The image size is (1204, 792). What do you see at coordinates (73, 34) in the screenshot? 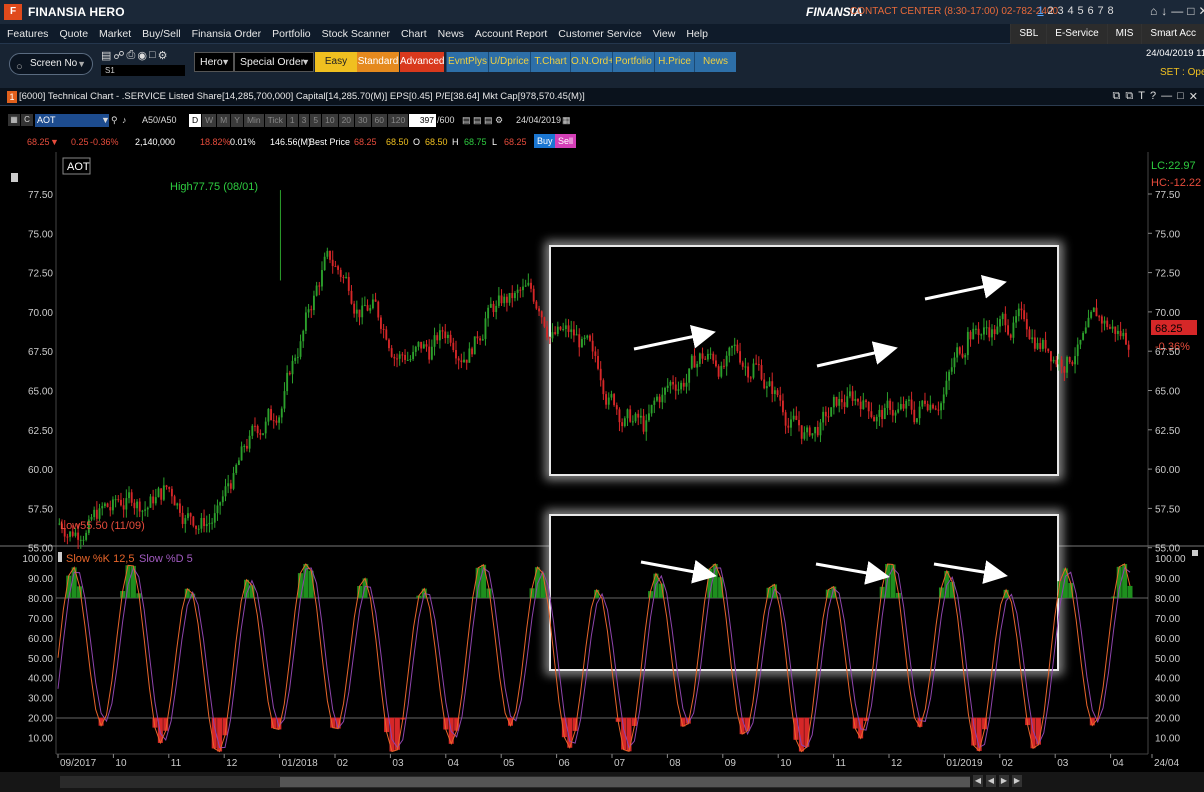
I see `menu-quote: Quote` at bounding box center [73, 34].